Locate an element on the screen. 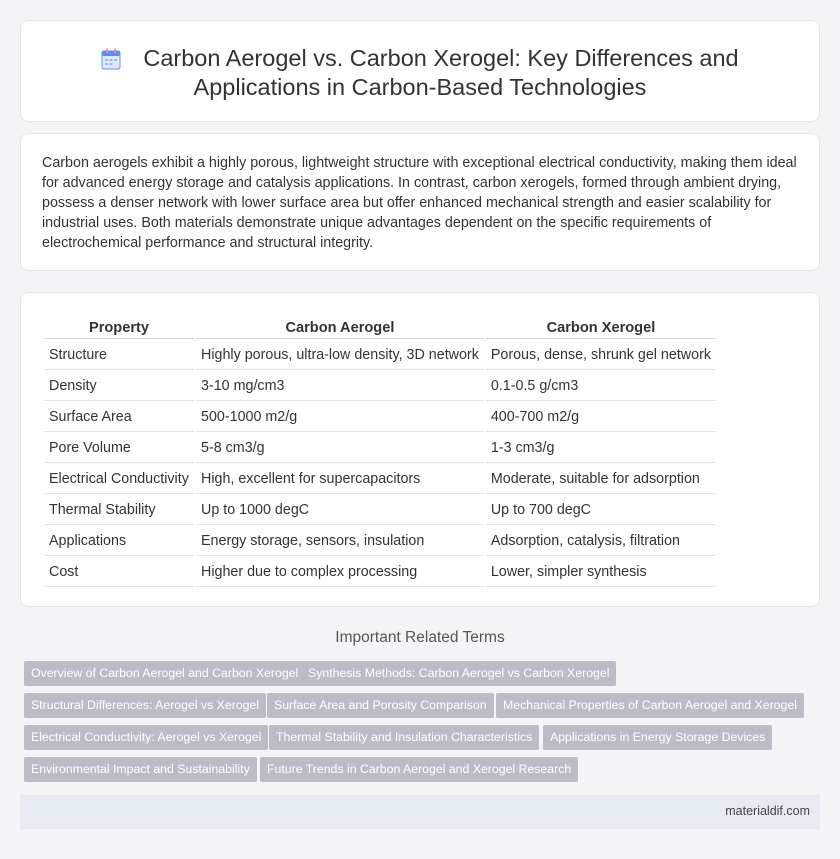 This screenshot has width=840, height=859. row-aerogel-value: High, excellent for supercapacitors is located at coordinates (340, 479).